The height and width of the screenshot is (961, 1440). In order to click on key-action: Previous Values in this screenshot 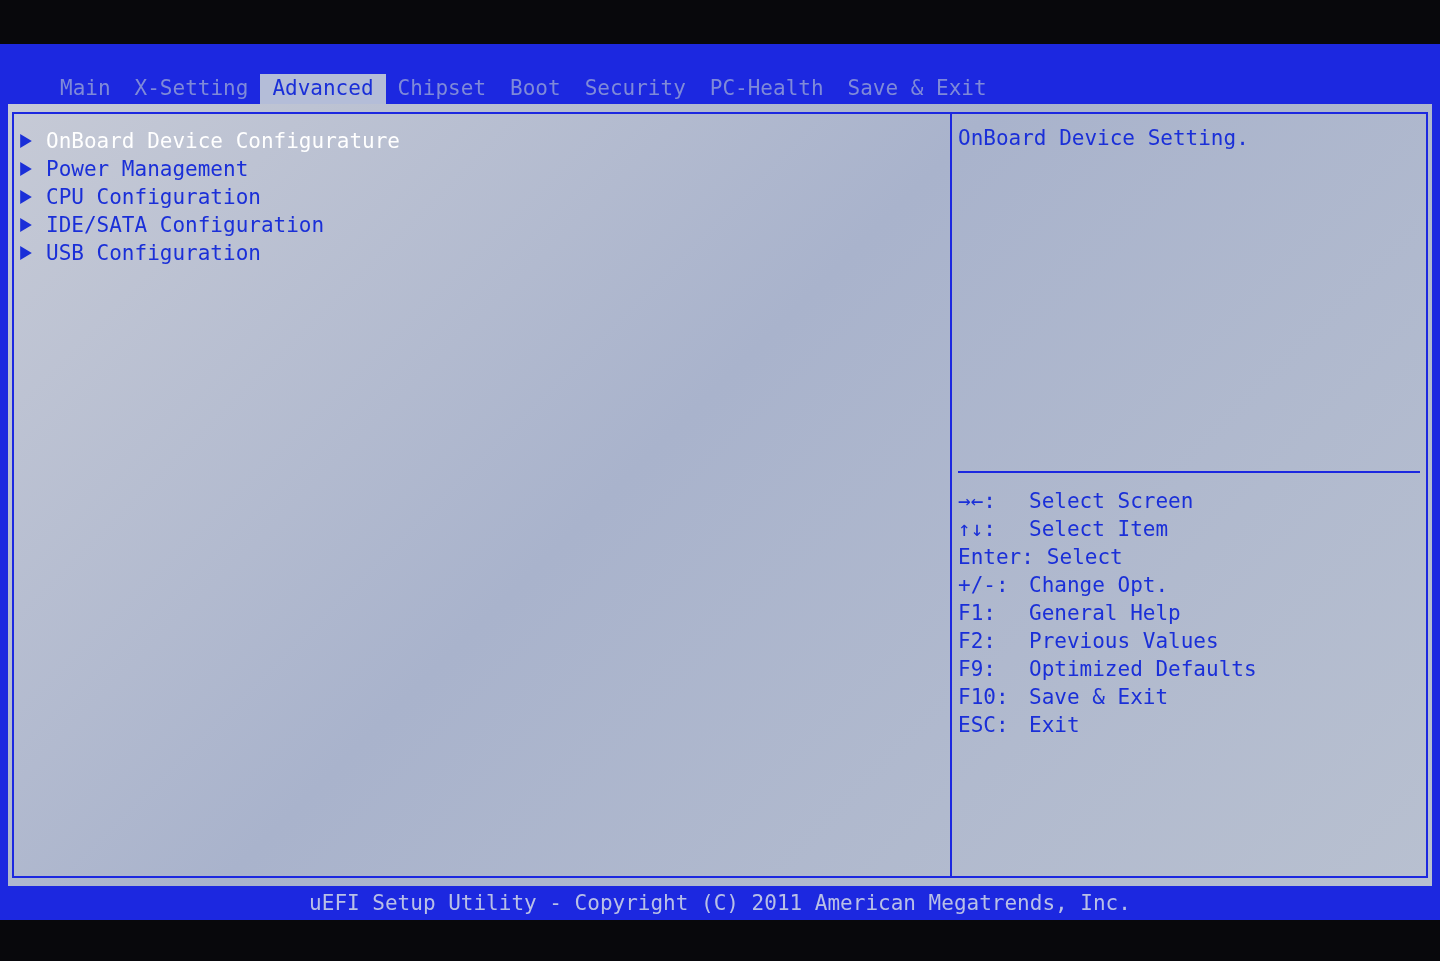, I will do `click(1124, 640)`.